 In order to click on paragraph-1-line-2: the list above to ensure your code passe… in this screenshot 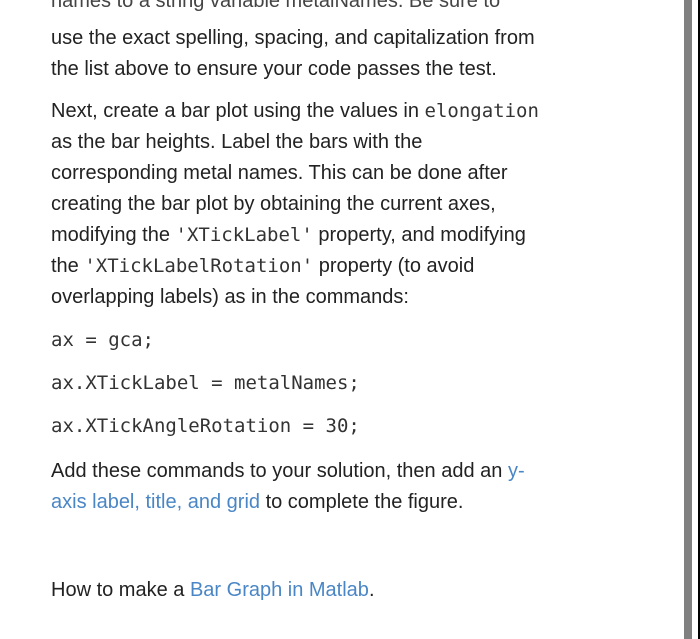, I will do `click(274, 69)`.